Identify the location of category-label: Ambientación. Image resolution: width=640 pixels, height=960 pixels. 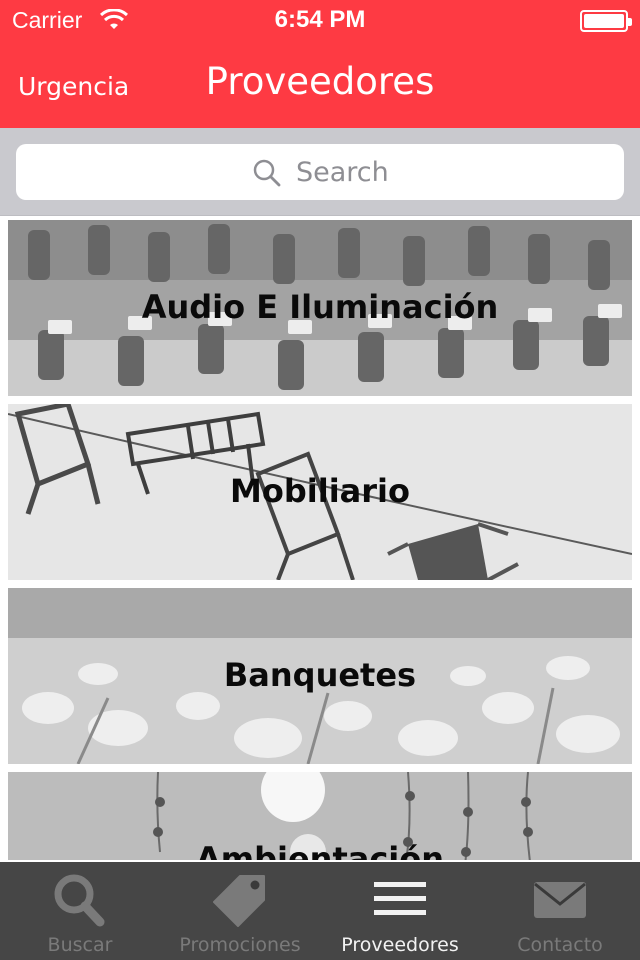
(320, 850).